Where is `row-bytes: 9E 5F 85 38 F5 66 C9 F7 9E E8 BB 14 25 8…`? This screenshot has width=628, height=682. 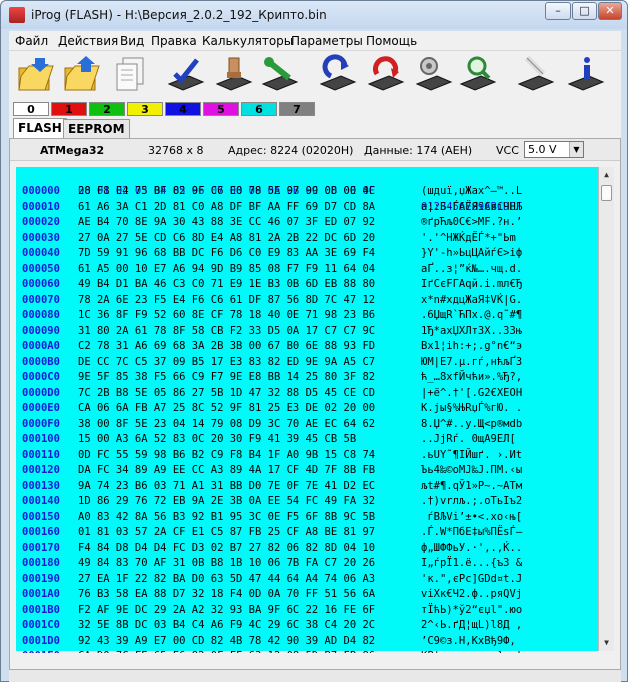
row-bytes: 9E 5F 85 38 F5 66 C9 F7 9E E8 BB 14 25 8… is located at coordinates (226, 377).